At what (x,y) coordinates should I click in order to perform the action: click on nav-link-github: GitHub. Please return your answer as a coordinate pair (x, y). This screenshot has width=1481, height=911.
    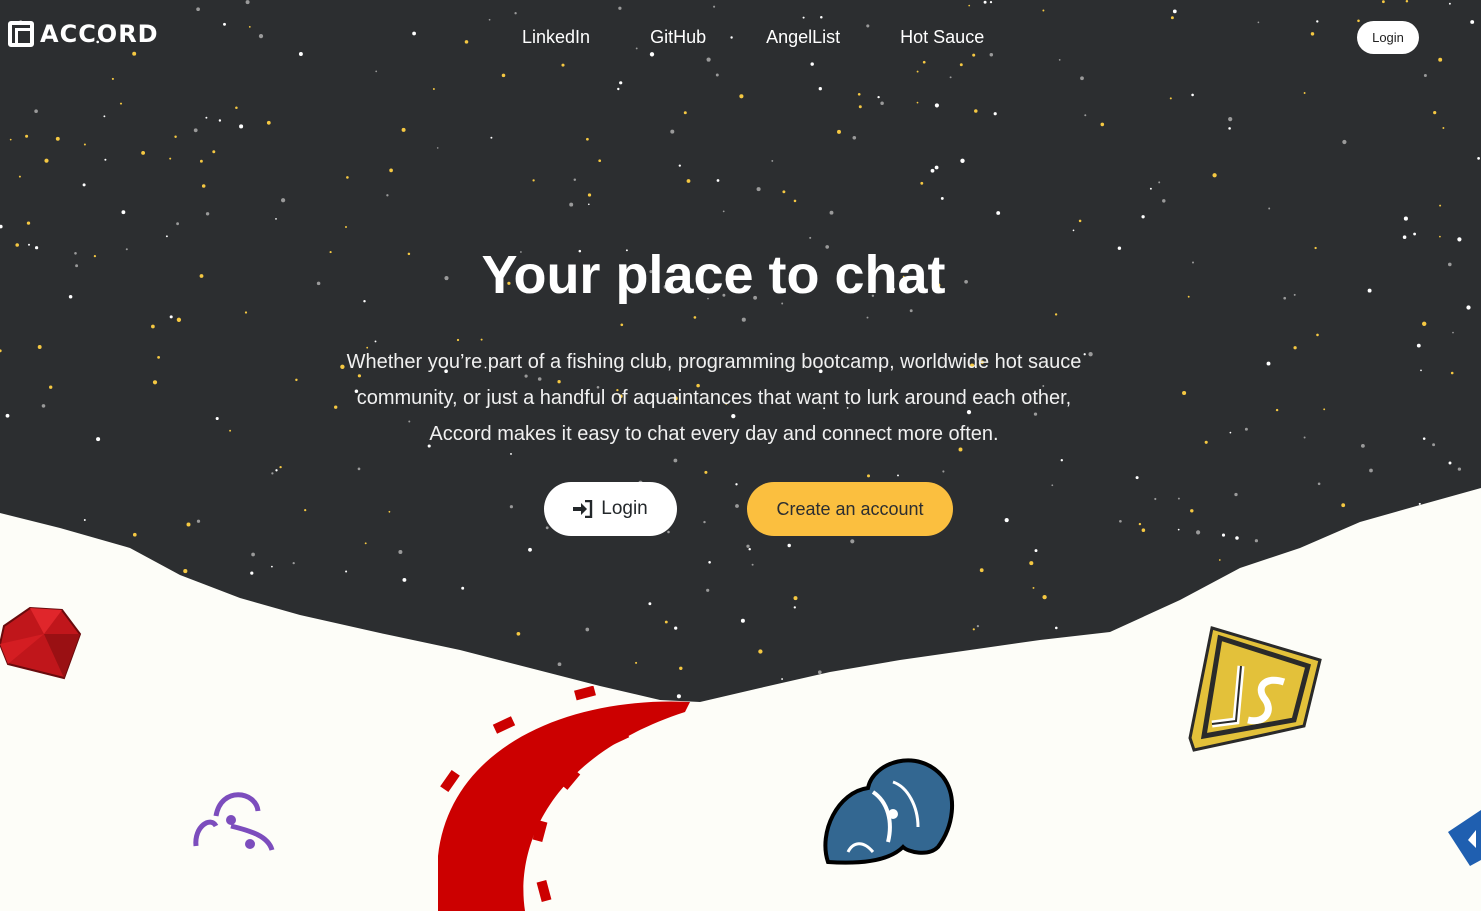
    Looking at the image, I should click on (678, 37).